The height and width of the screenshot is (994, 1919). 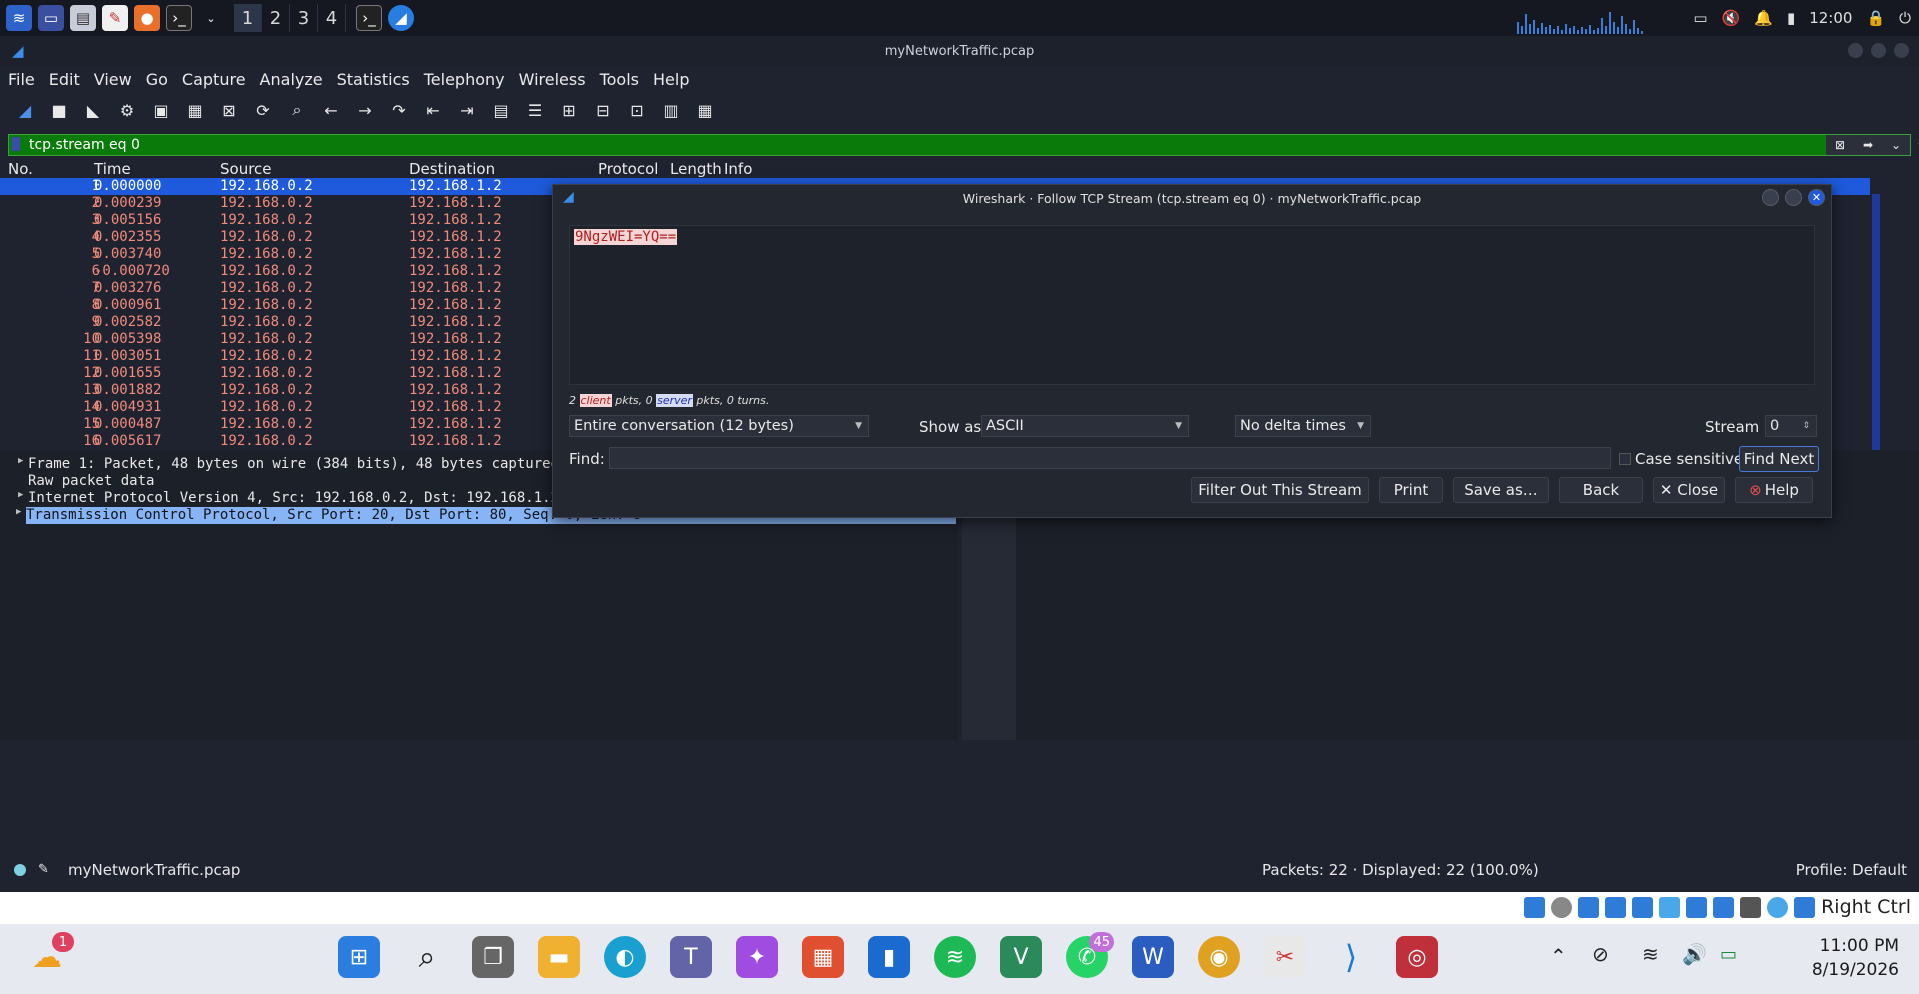 What do you see at coordinates (246, 169) in the screenshot?
I see `col-source: Source` at bounding box center [246, 169].